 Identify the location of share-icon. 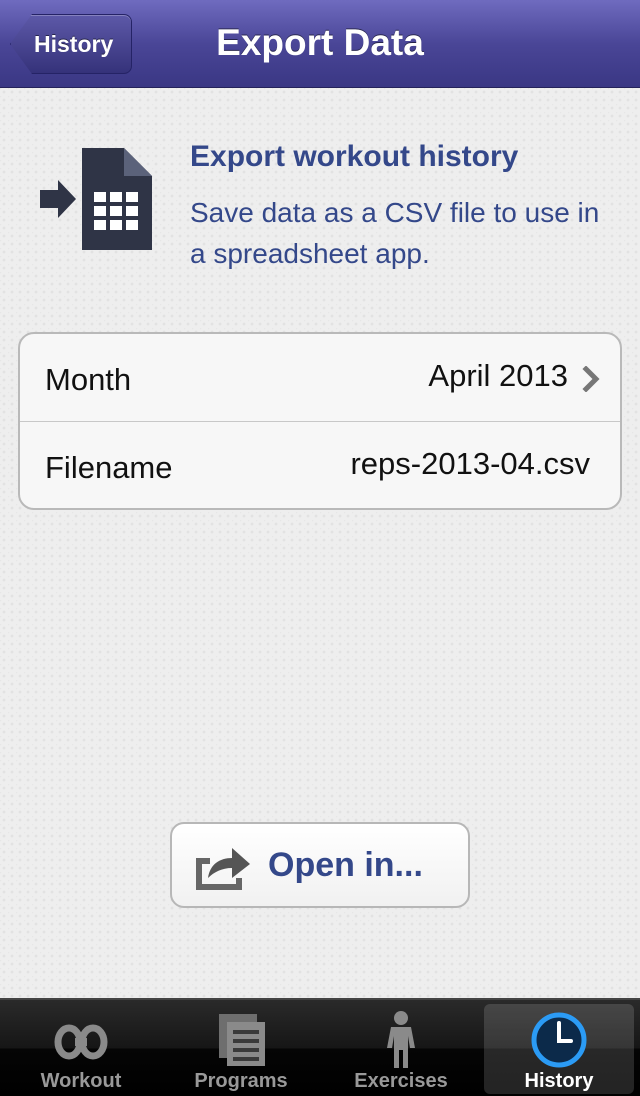
(223, 869).